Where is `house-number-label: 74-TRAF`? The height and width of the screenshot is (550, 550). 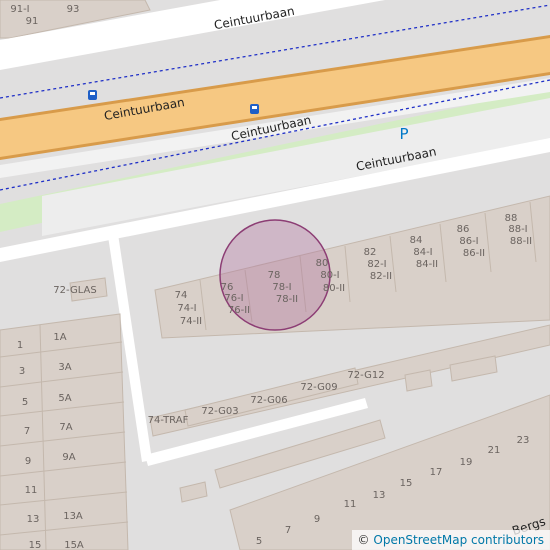 house-number-label: 74-TRAF is located at coordinates (168, 420).